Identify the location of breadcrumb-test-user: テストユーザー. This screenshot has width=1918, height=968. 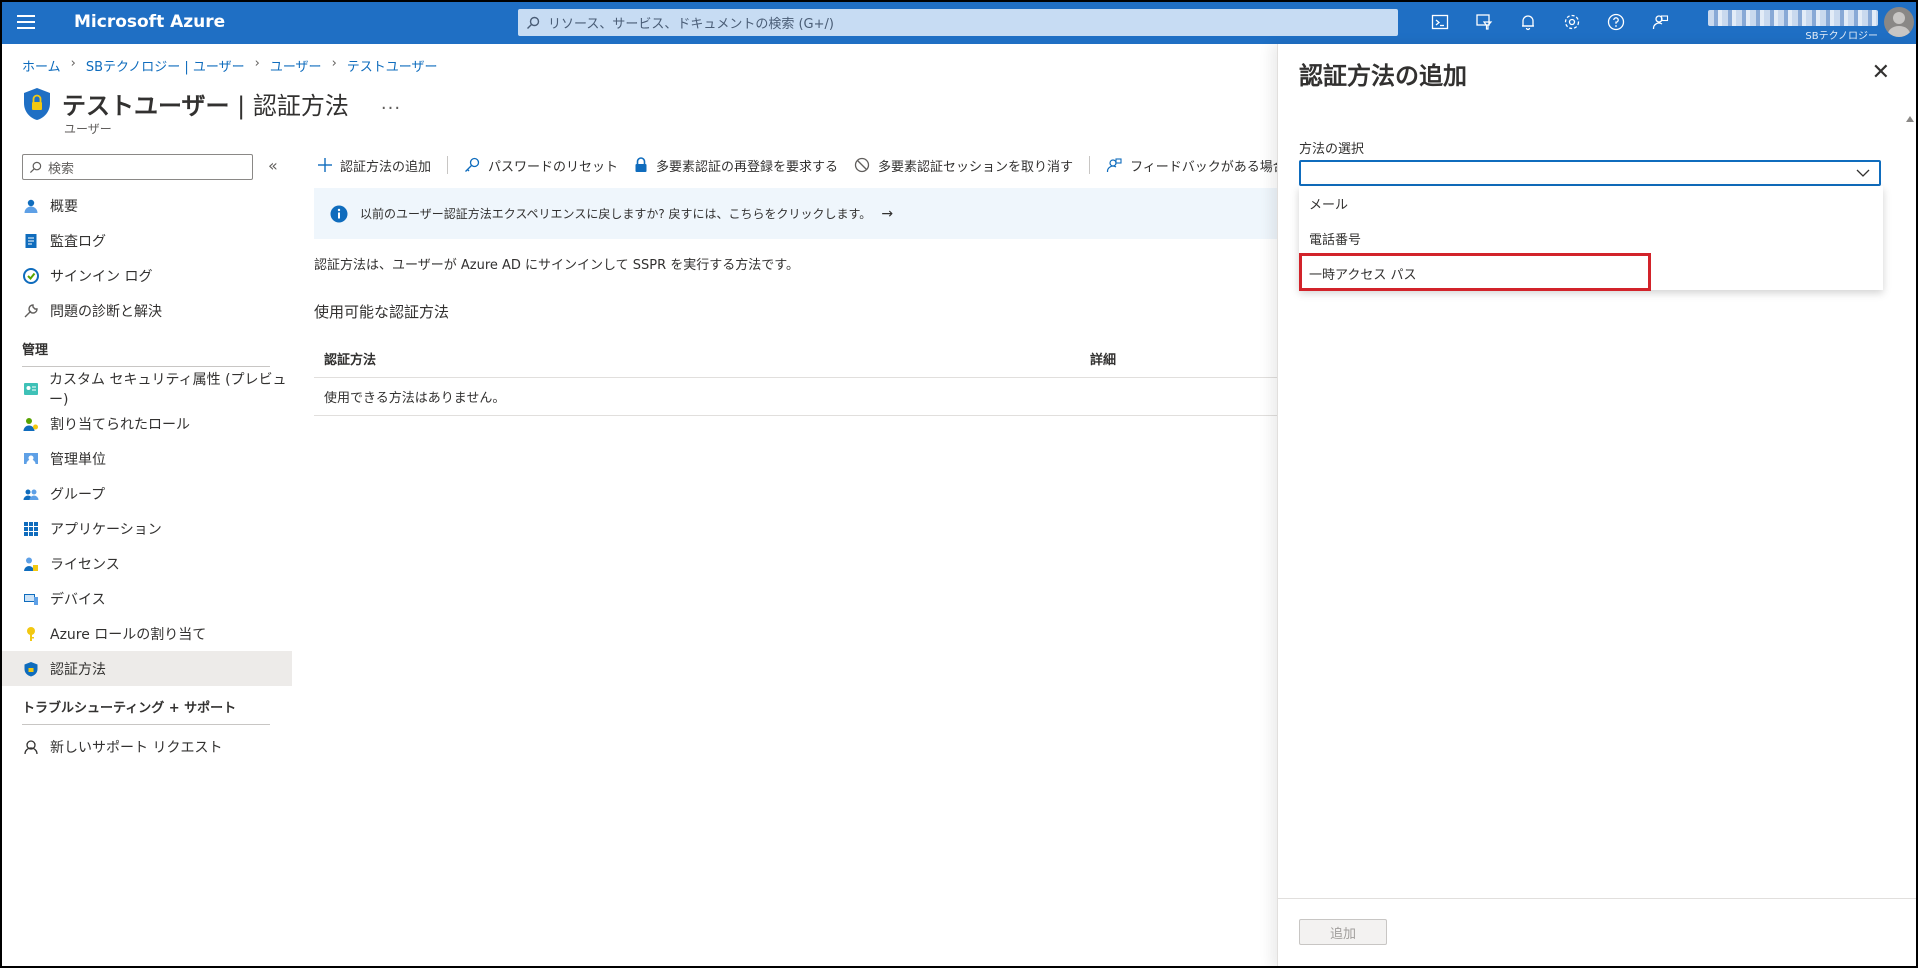
(392, 65).